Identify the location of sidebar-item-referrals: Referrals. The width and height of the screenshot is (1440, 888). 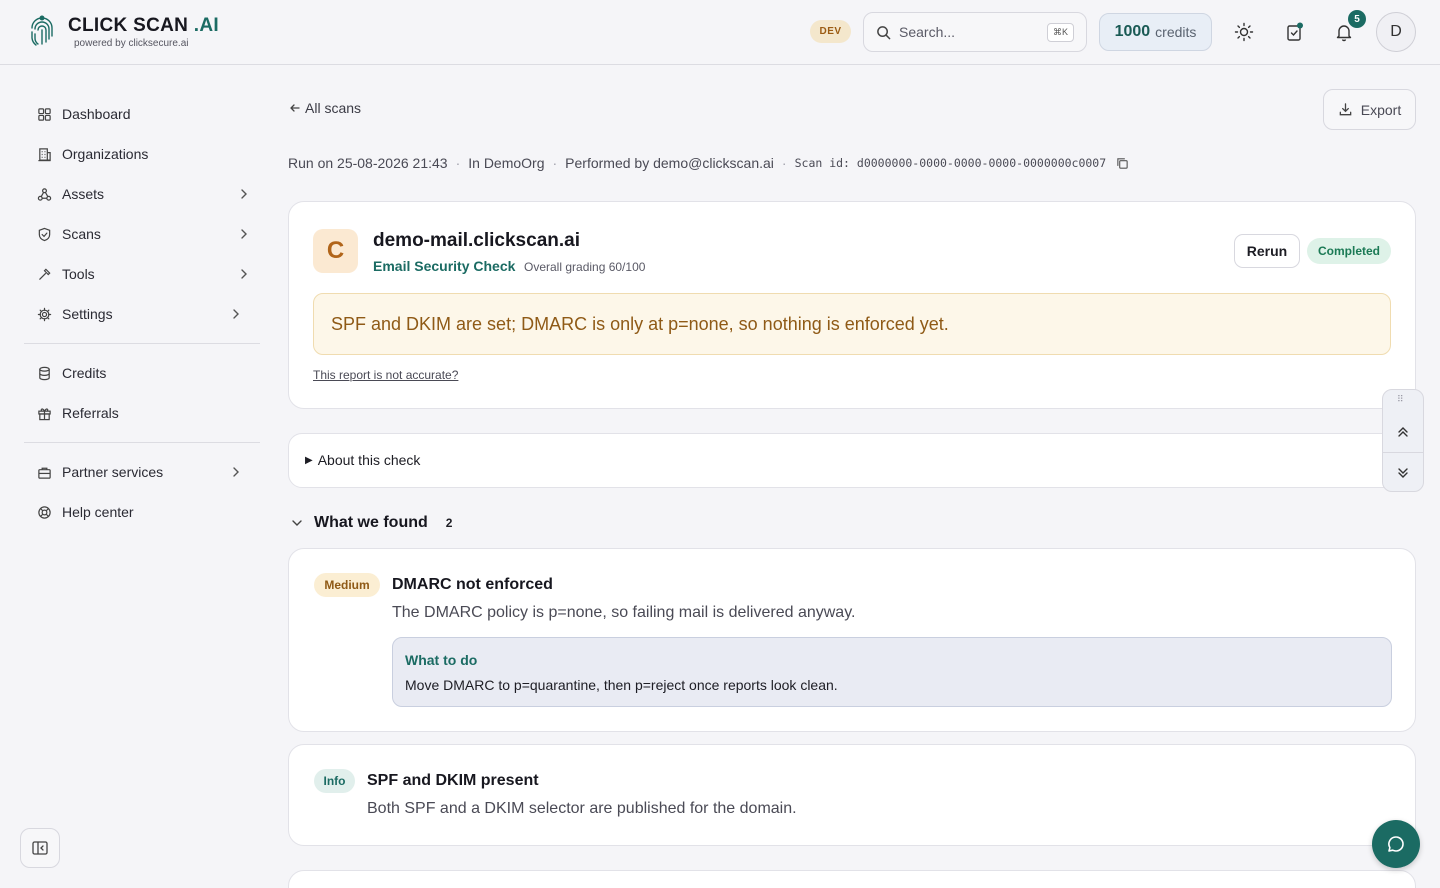
(142, 413).